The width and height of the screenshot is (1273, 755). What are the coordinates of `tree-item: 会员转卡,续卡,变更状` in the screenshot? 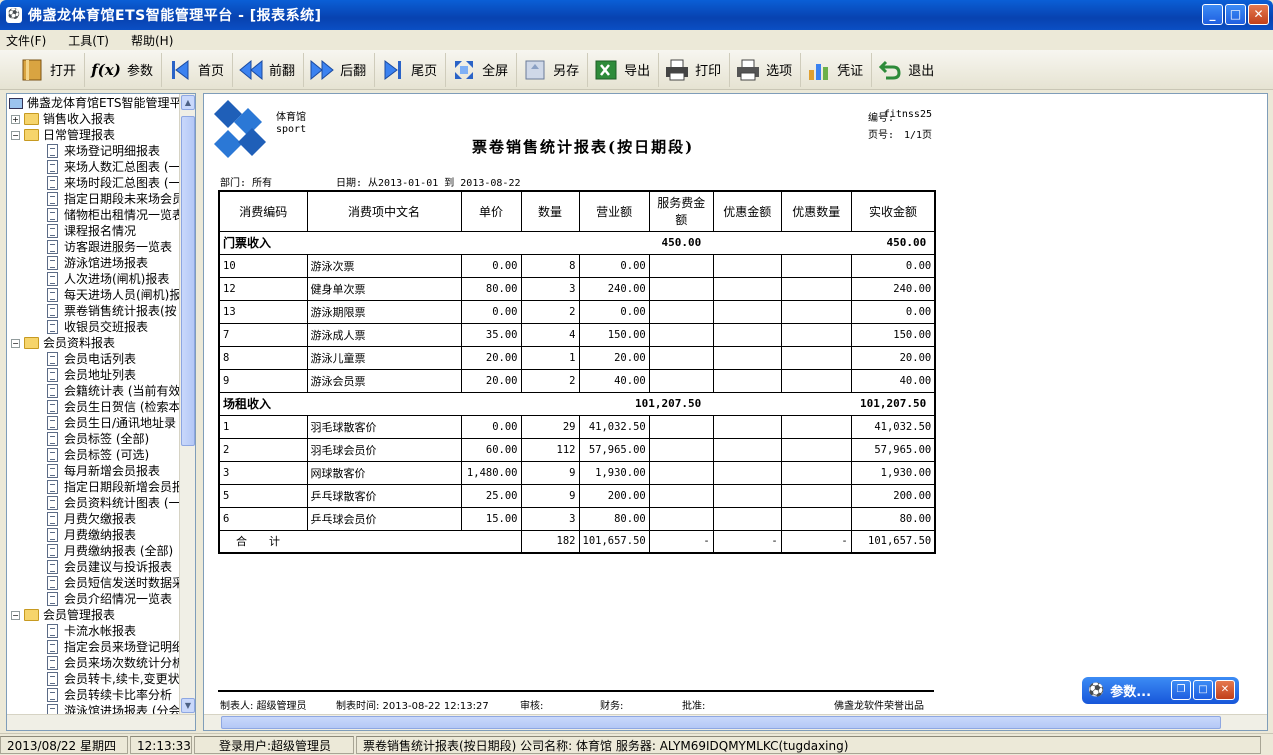 It's located at (113, 679).